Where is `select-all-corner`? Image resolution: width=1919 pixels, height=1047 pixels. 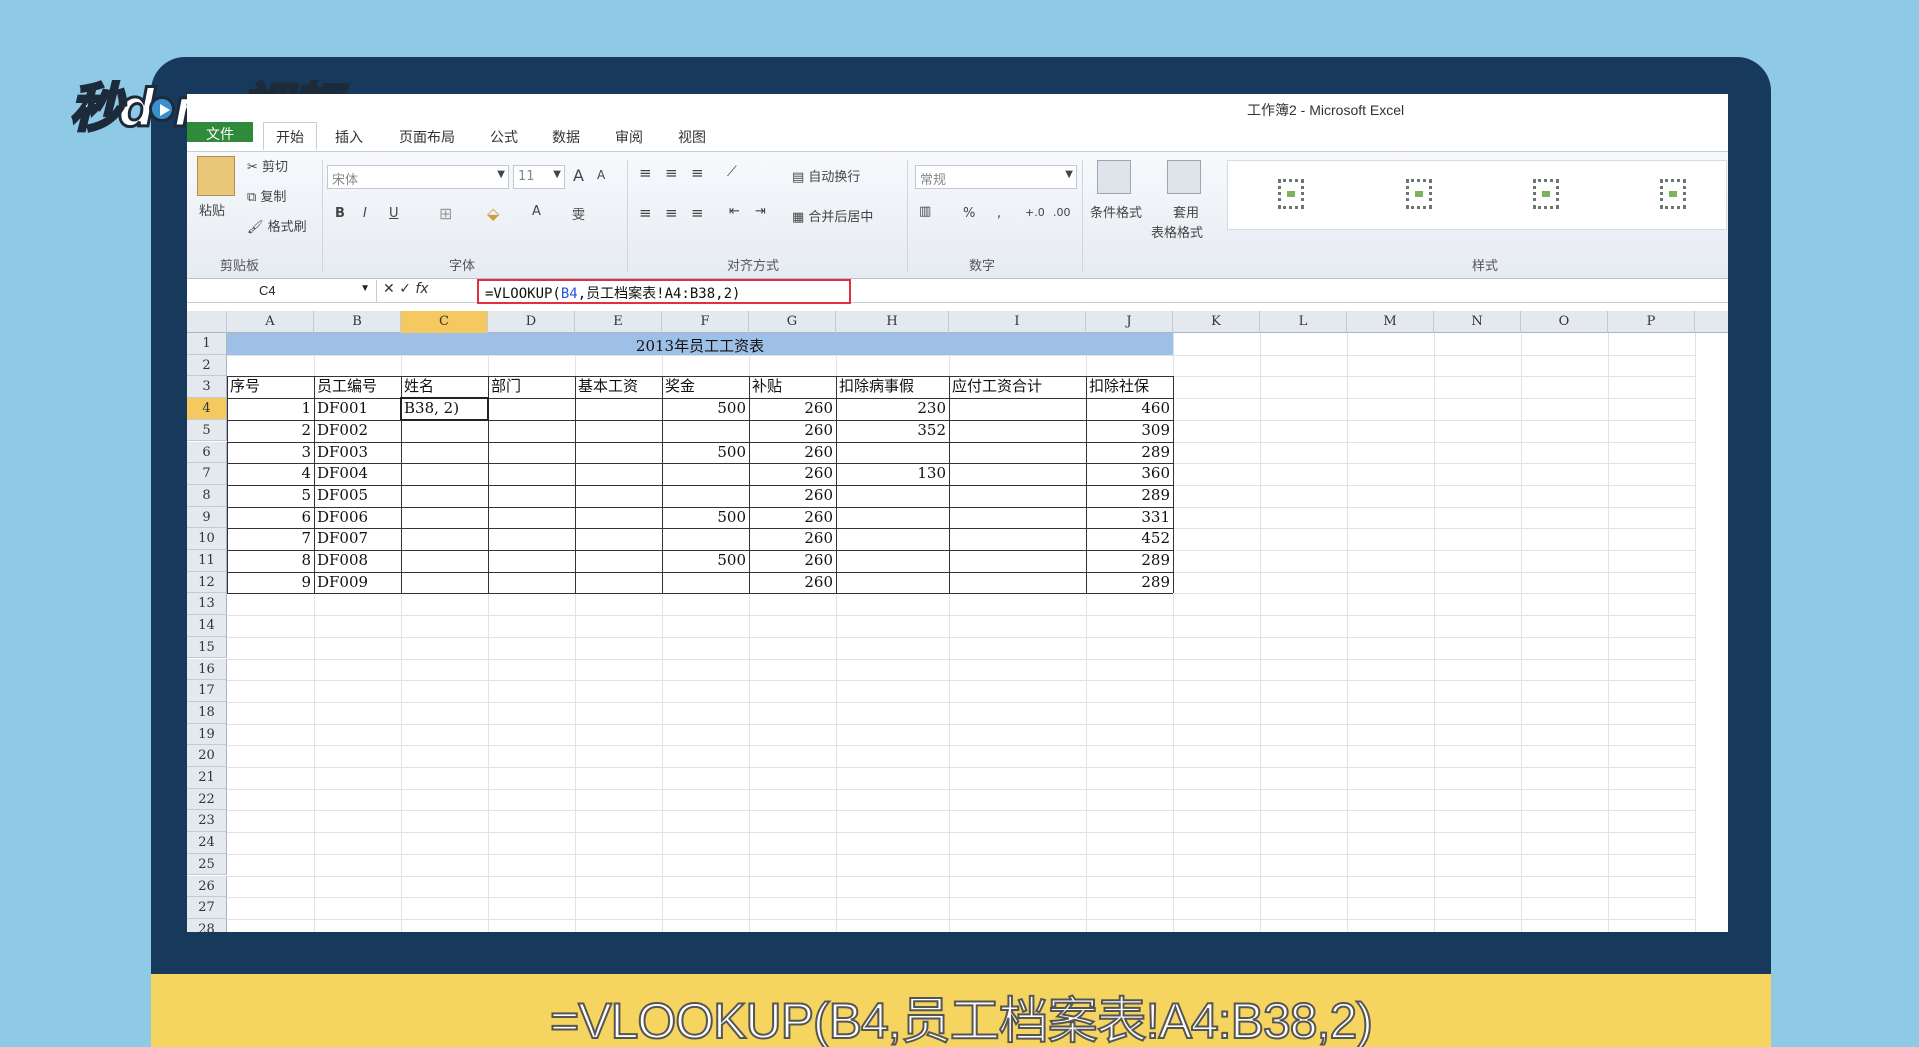 select-all-corner is located at coordinates (207, 322).